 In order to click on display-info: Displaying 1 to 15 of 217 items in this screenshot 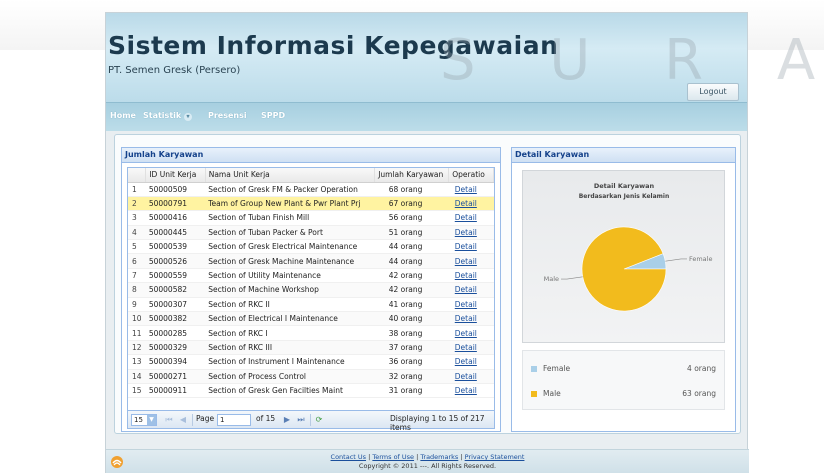, I will do `click(437, 423)`.